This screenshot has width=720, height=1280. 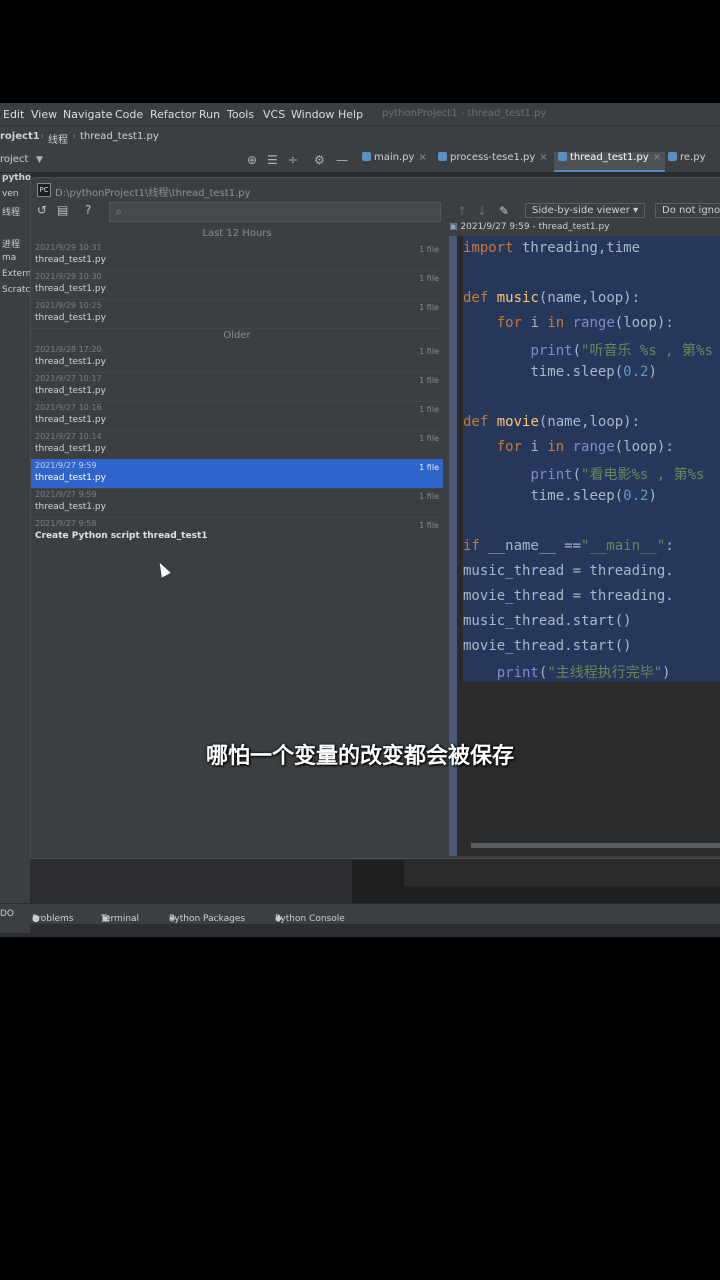 I want to click on nav-breadcrumb: roject1 › 线程 › thread_test1.py, so click(x=360, y=136).